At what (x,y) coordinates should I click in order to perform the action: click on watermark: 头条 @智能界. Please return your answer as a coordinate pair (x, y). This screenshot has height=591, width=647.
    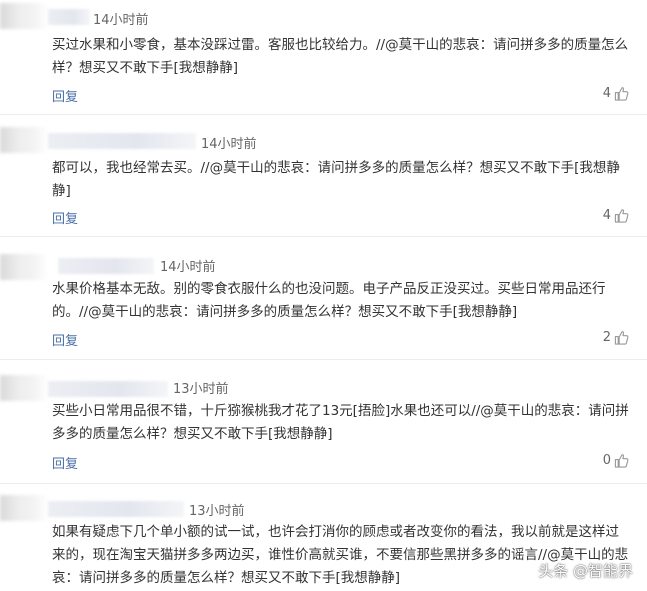
    Looking at the image, I should click on (585, 571).